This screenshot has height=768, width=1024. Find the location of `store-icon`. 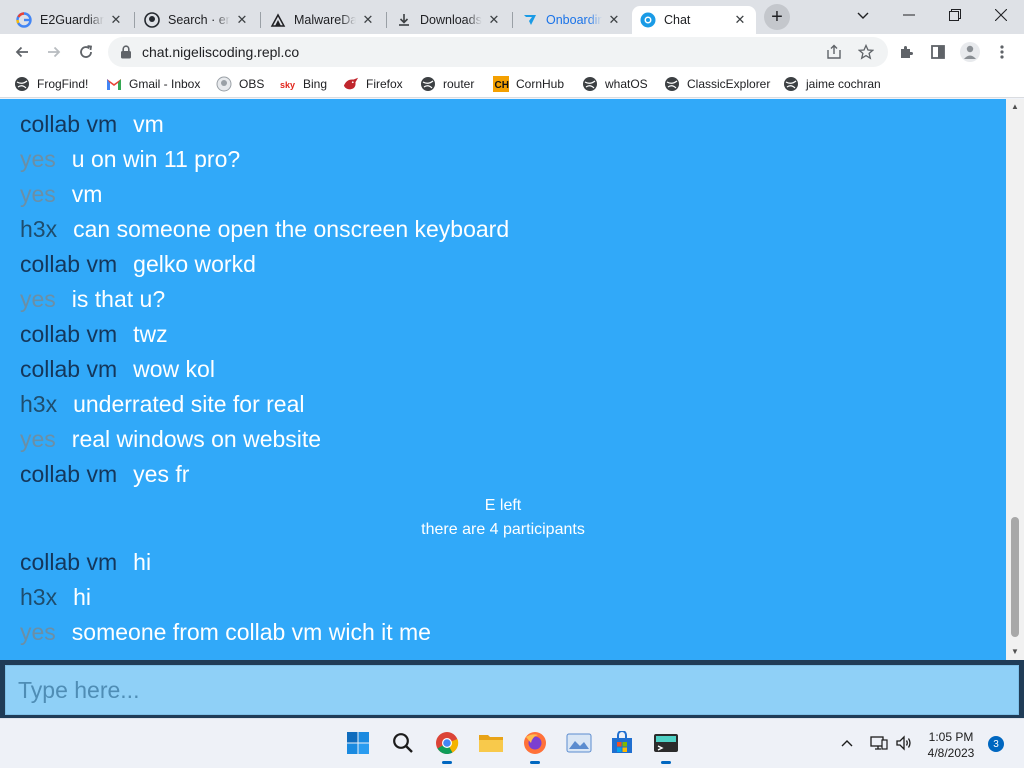

store-icon is located at coordinates (622, 743).